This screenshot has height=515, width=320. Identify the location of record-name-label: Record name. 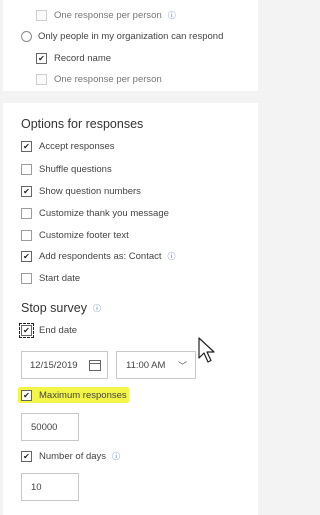
(83, 58).